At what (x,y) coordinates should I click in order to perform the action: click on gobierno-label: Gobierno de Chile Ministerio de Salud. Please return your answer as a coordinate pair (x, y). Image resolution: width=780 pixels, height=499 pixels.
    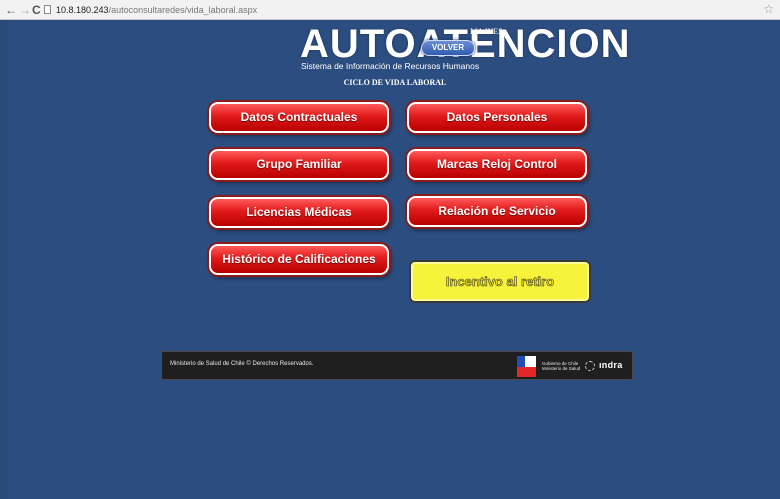
    Looking at the image, I should click on (561, 366).